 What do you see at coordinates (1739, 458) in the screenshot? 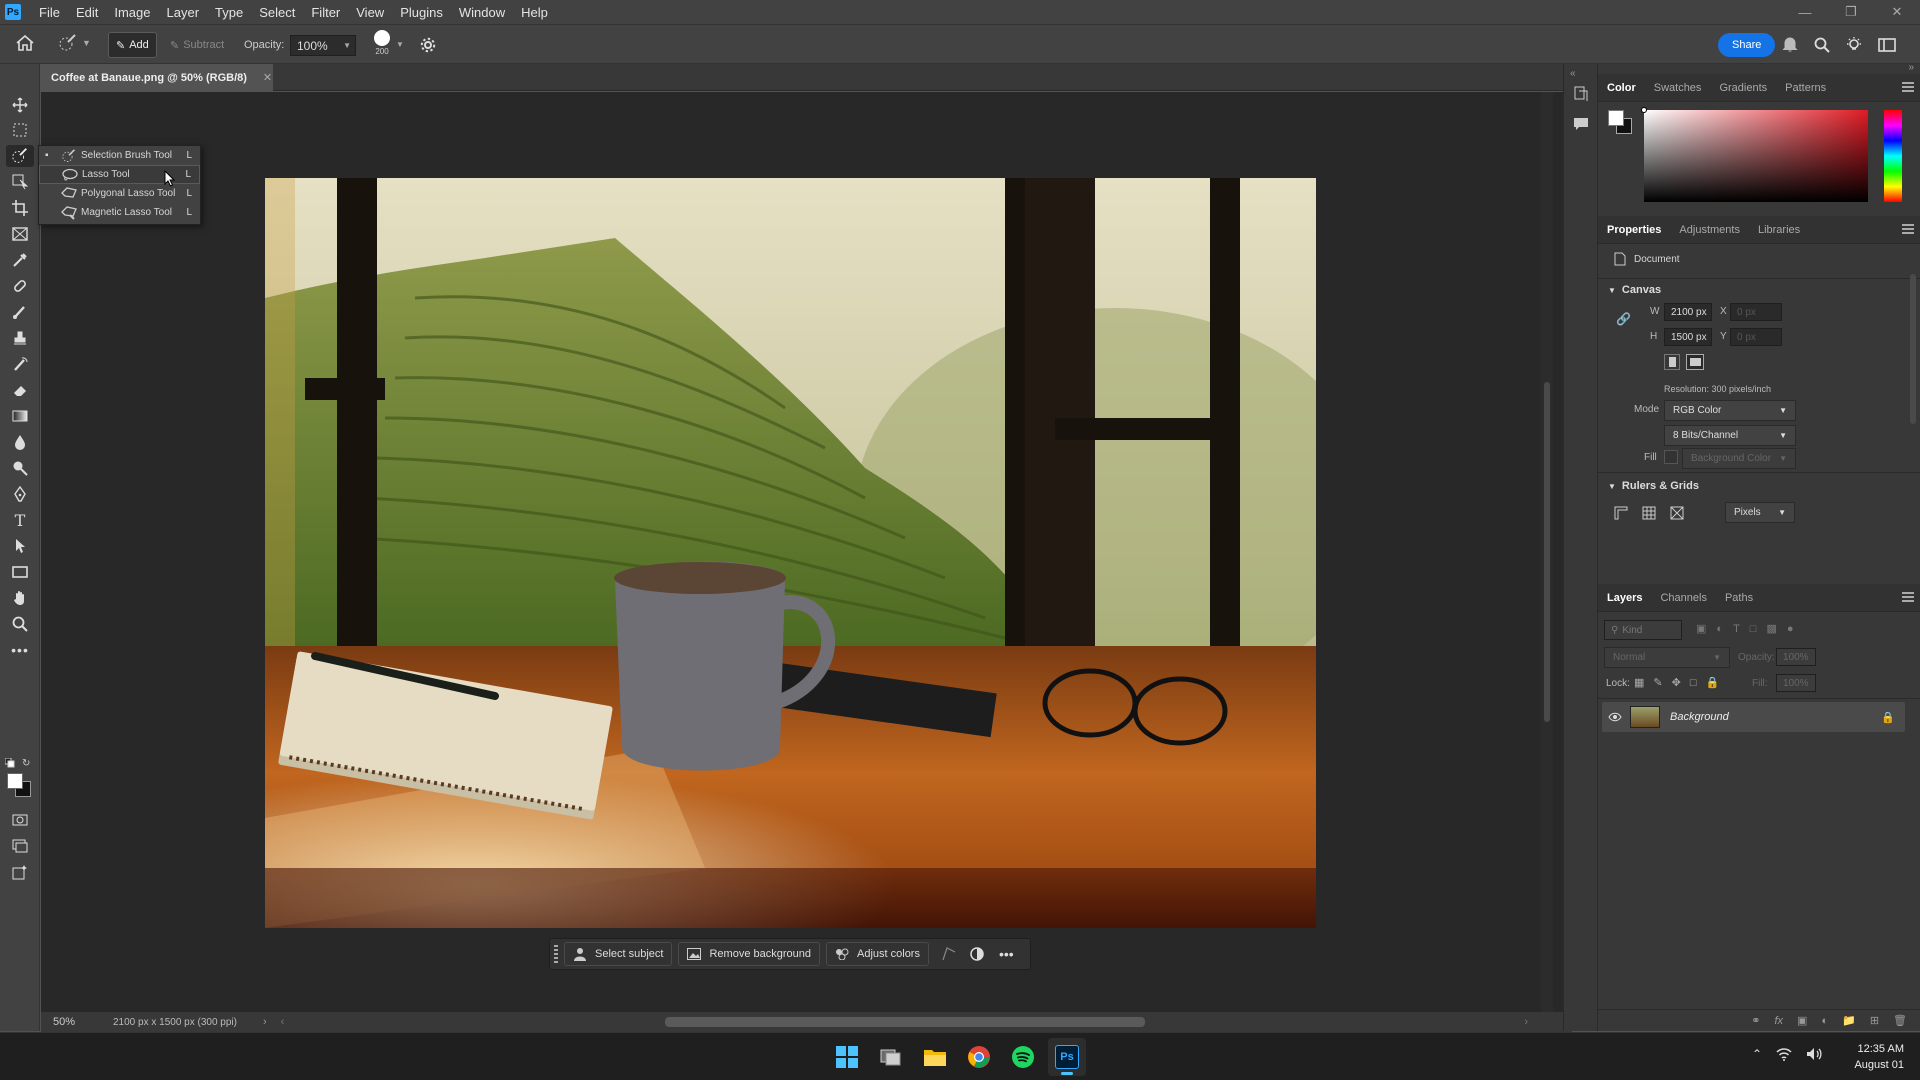
I see `fill-select: Background Color ▼` at bounding box center [1739, 458].